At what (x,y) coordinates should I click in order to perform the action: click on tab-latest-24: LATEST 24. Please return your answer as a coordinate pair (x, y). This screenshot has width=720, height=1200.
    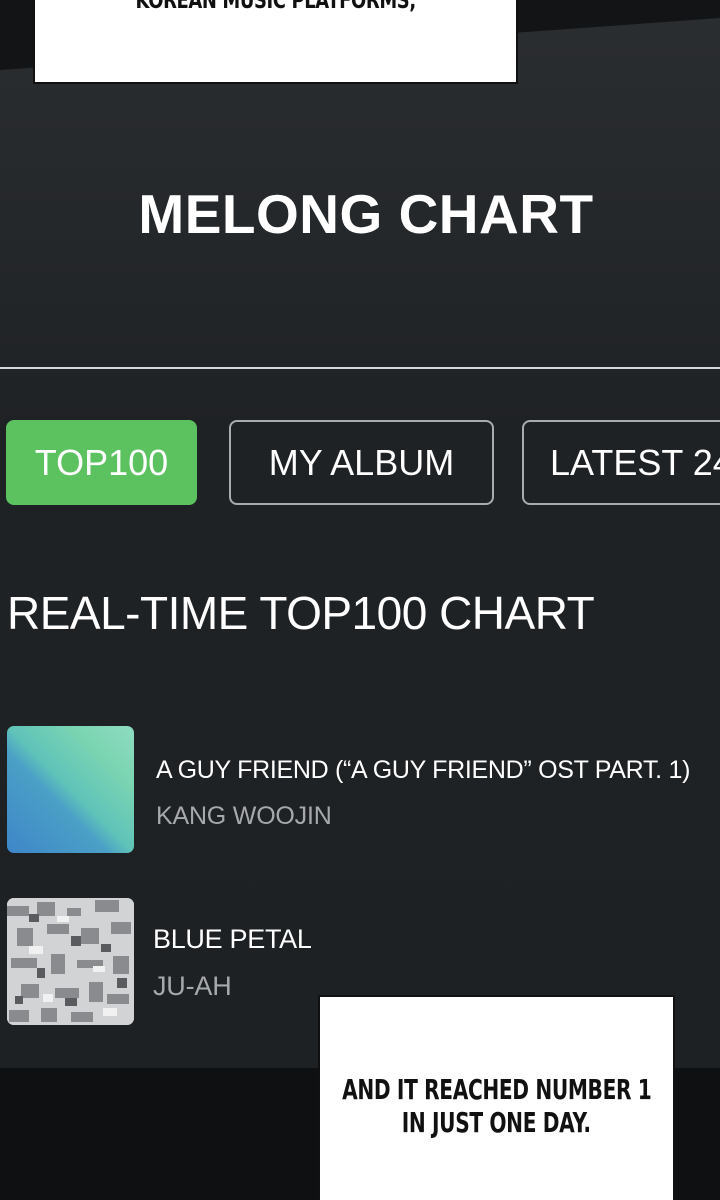
    Looking at the image, I should click on (621, 462).